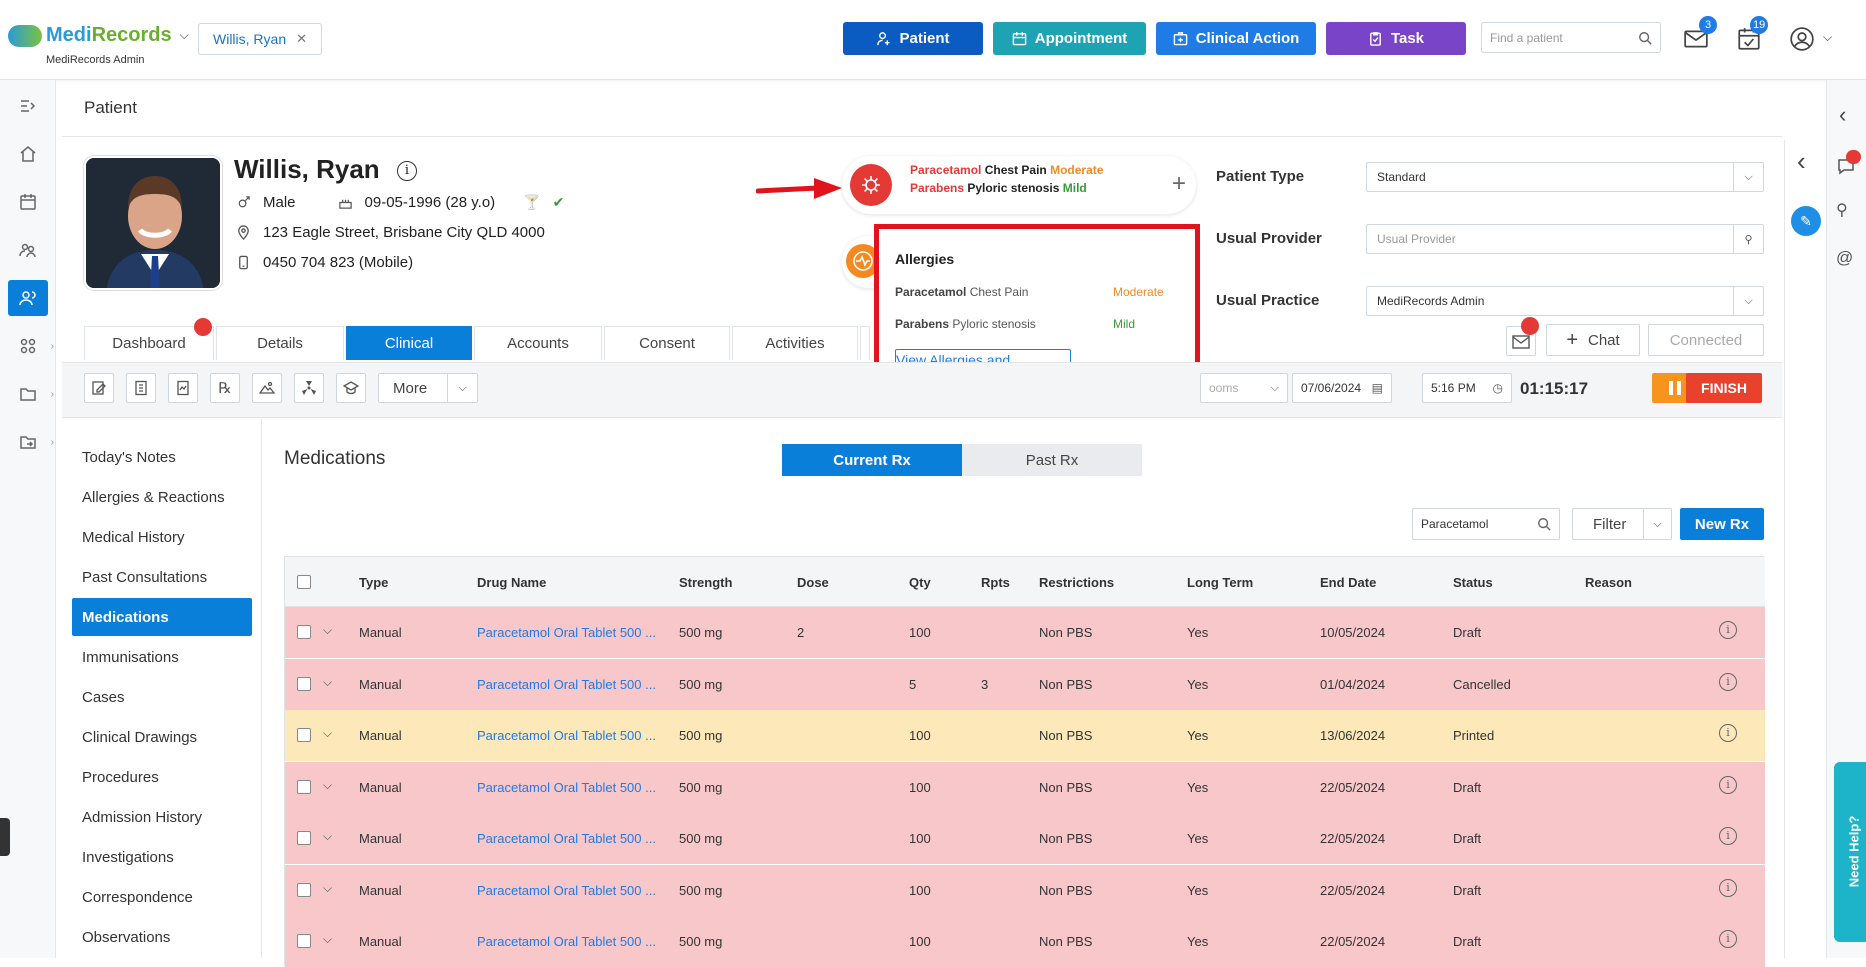 This screenshot has height=967, width=1866. What do you see at coordinates (1724, 388) in the screenshot?
I see `finish-button: FINISH` at bounding box center [1724, 388].